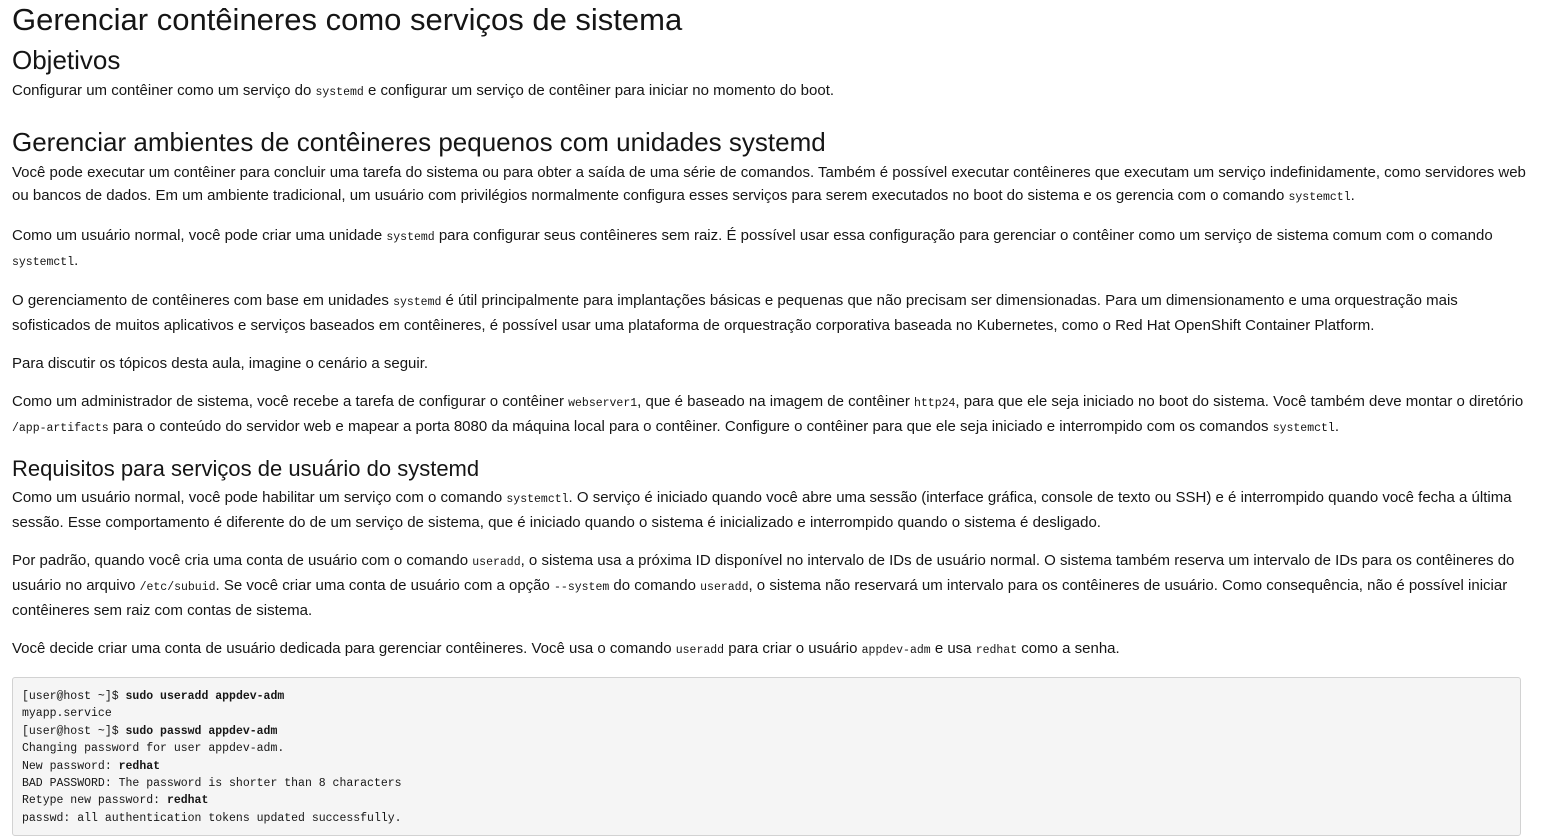 The width and height of the screenshot is (1542, 839). I want to click on text: como a senha., so click(1068, 648).